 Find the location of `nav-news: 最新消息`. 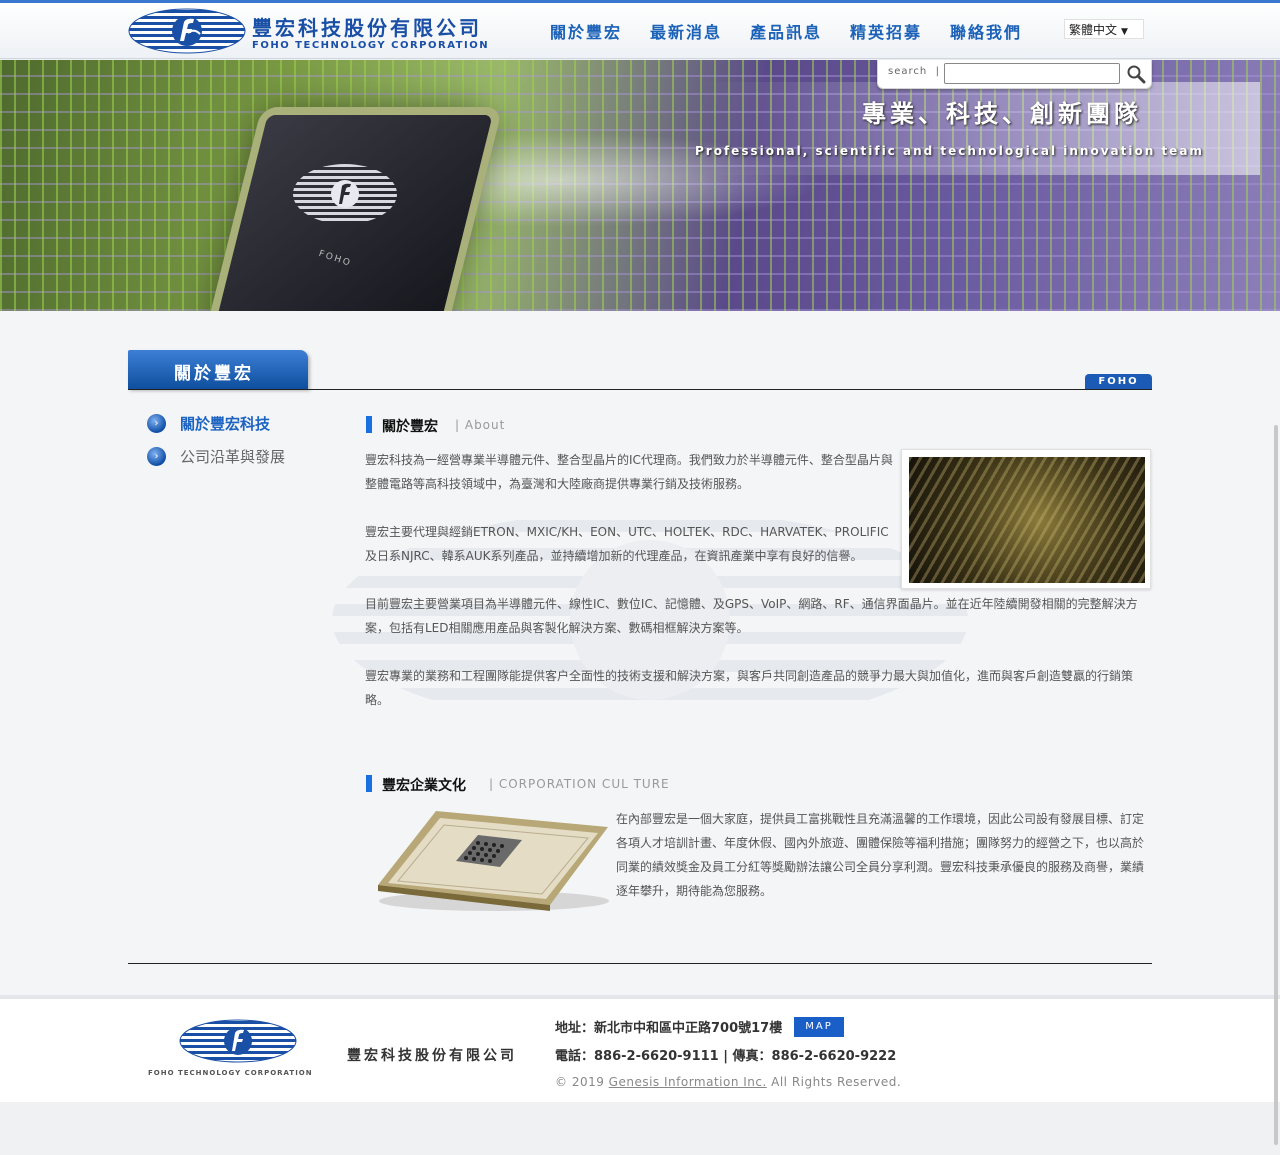

nav-news: 最新消息 is located at coordinates (686, 31).